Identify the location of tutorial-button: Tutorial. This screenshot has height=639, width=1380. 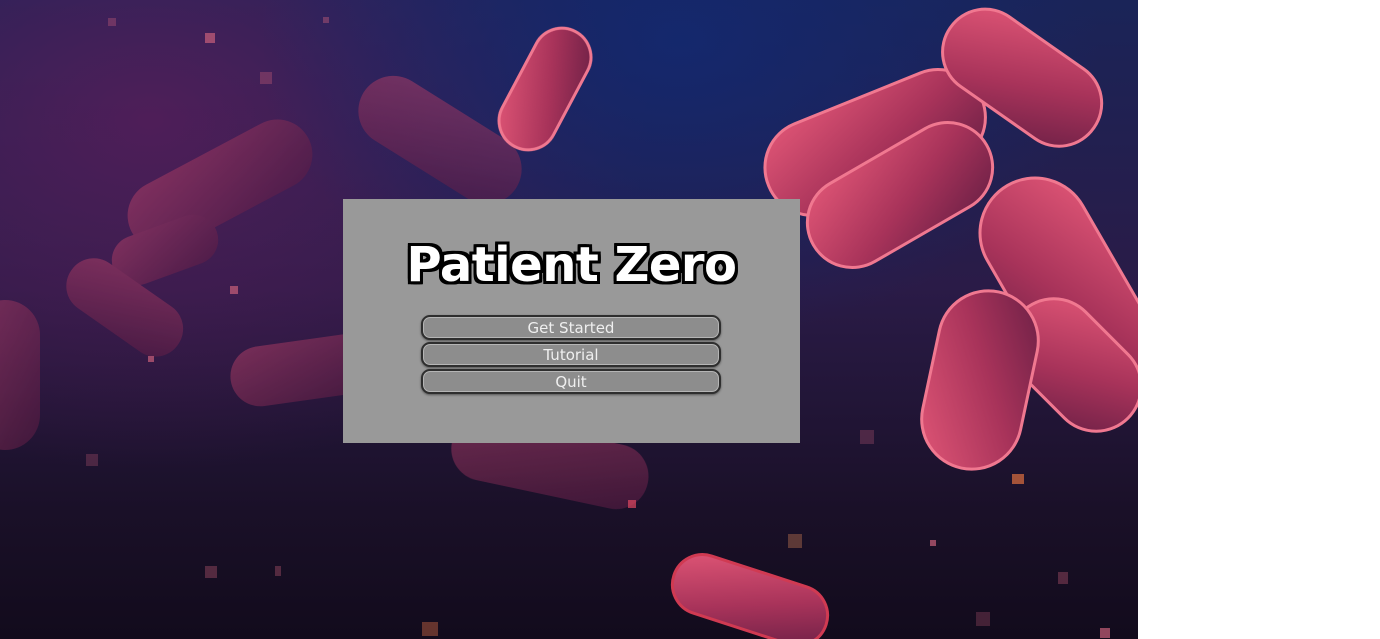
(571, 354).